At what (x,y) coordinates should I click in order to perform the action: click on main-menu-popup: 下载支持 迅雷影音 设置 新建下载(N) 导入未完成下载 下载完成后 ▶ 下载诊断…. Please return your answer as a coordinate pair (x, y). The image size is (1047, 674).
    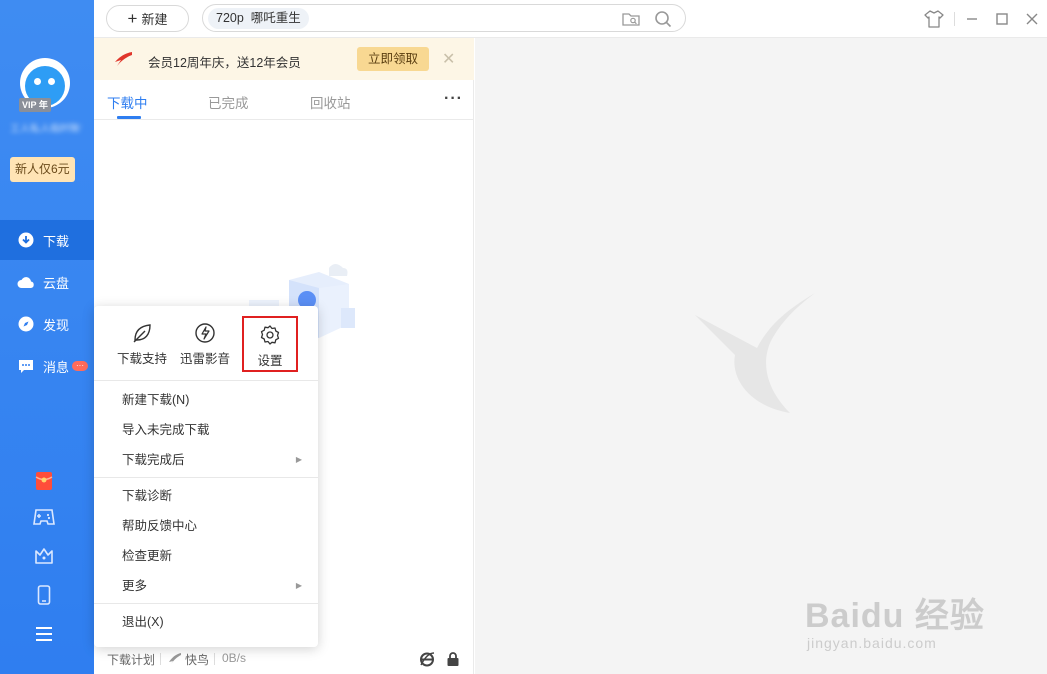
    Looking at the image, I should click on (206, 476).